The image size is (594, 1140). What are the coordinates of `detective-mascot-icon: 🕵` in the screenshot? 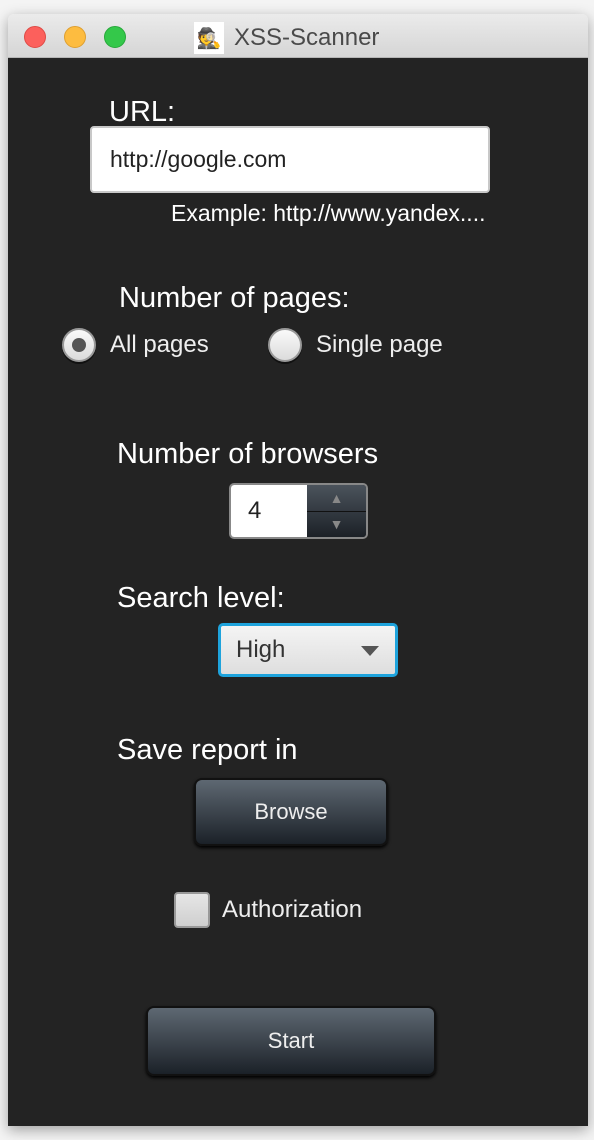 It's located at (209, 38).